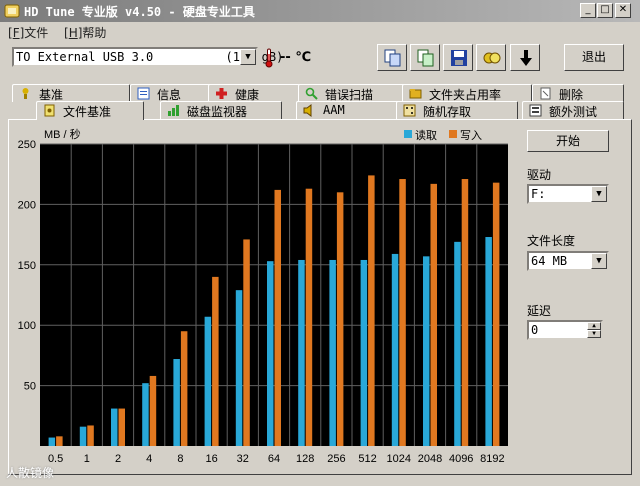 The width and height of the screenshot is (640, 486). I want to click on delay-spinner: 0 ▲ ▼, so click(565, 330).